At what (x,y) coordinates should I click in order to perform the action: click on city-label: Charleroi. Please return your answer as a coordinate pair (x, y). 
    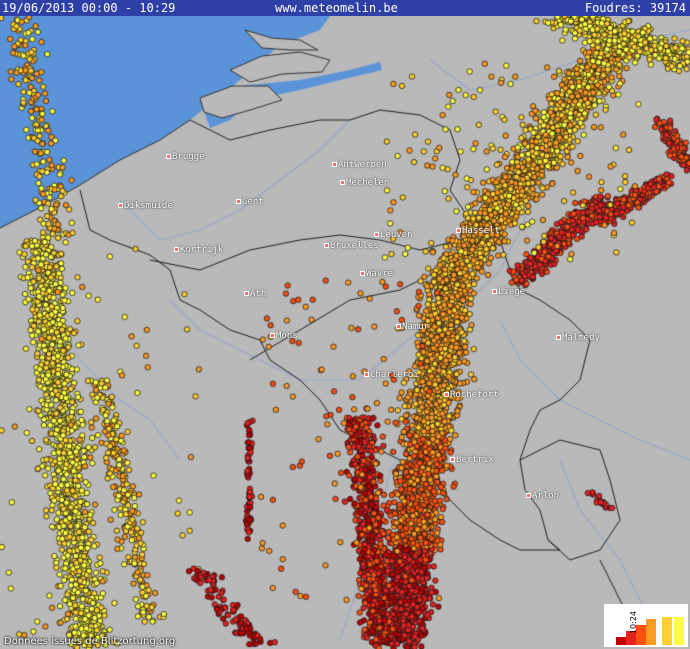
    Looking at the image, I should click on (394, 375).